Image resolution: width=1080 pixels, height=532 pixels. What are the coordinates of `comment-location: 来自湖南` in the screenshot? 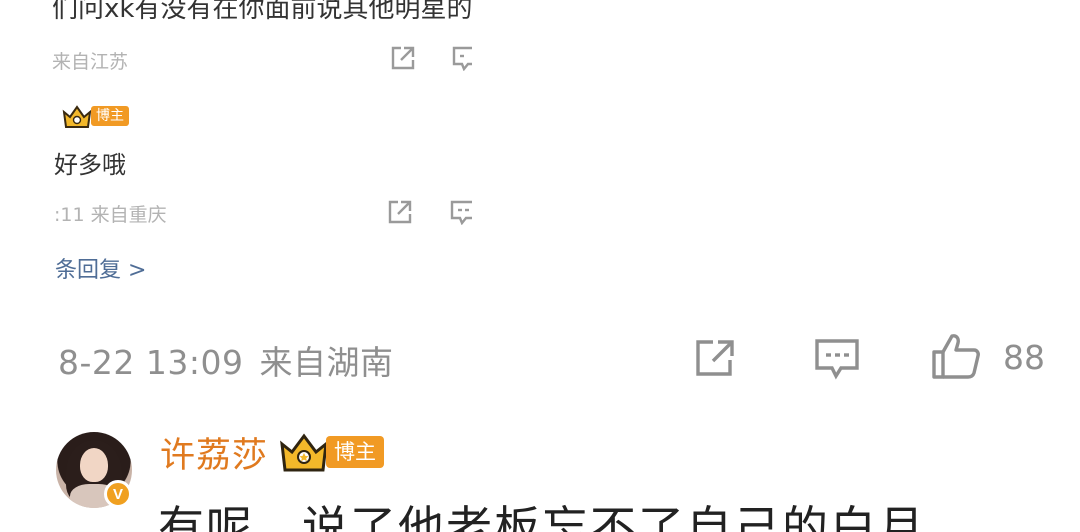 It's located at (326, 362).